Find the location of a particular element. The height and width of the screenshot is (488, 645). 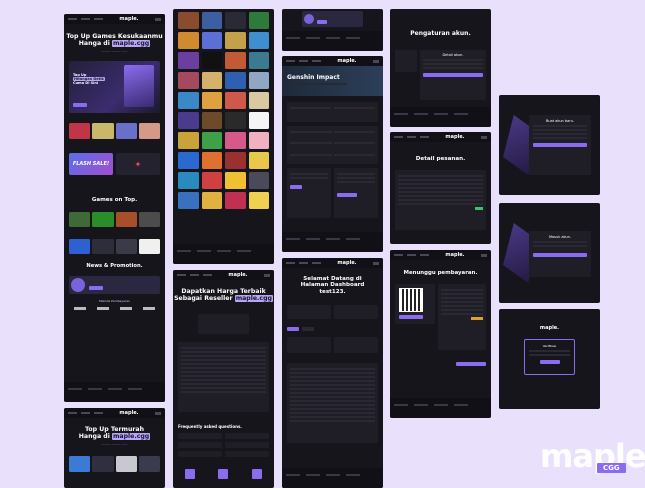

hero-banner: Top Up Hitungan Detik Cuma Di Sini is located at coordinates (114, 87).